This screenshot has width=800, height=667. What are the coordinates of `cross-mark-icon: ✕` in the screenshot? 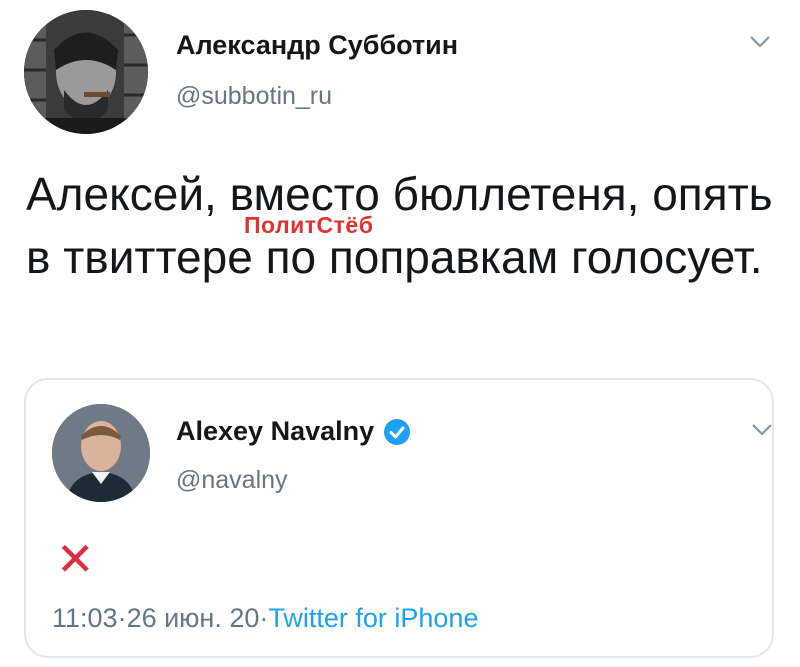 It's located at (75, 559).